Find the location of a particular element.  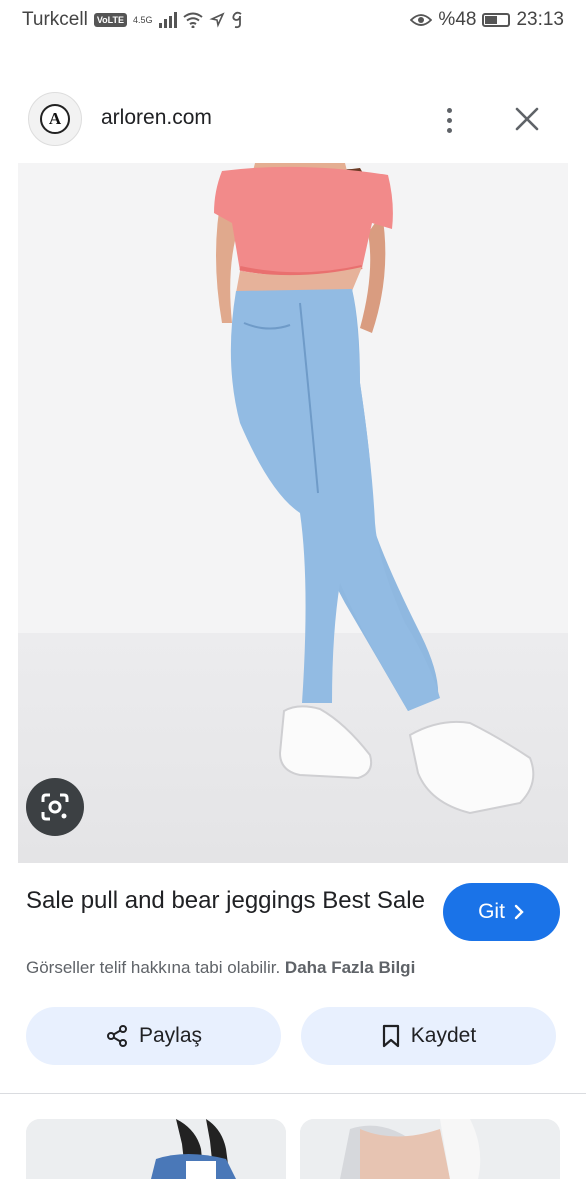

wifi-icon is located at coordinates (192, 20).